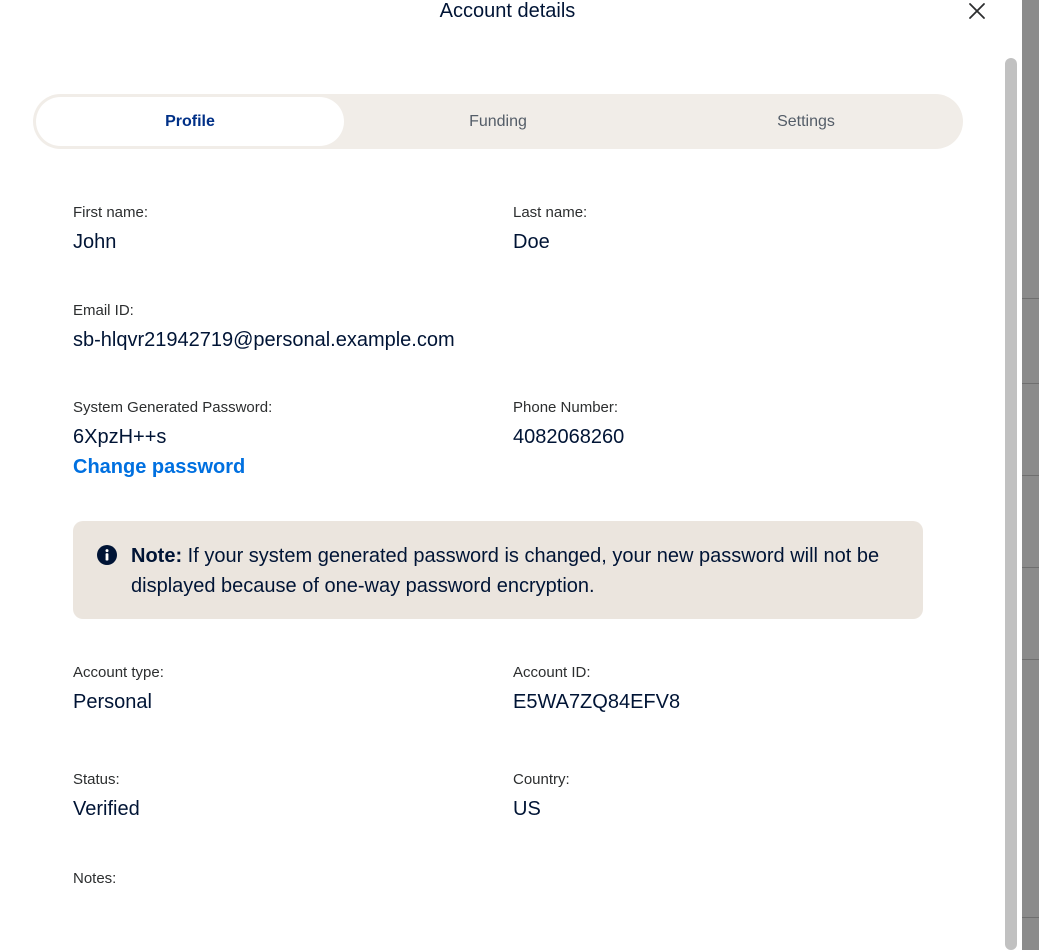  What do you see at coordinates (264, 340) in the screenshot?
I see `email-value: sb-hlqvr21942719@personal.example.com` at bounding box center [264, 340].